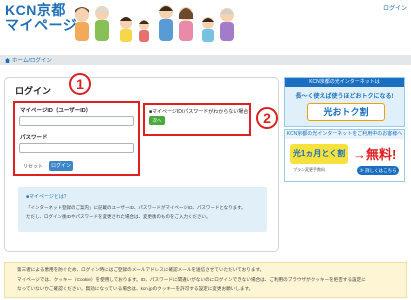 Image resolution: width=411 pixels, height=300 pixels. I want to click on banner2-badge: 光1ヵ月とく割, so click(319, 154).